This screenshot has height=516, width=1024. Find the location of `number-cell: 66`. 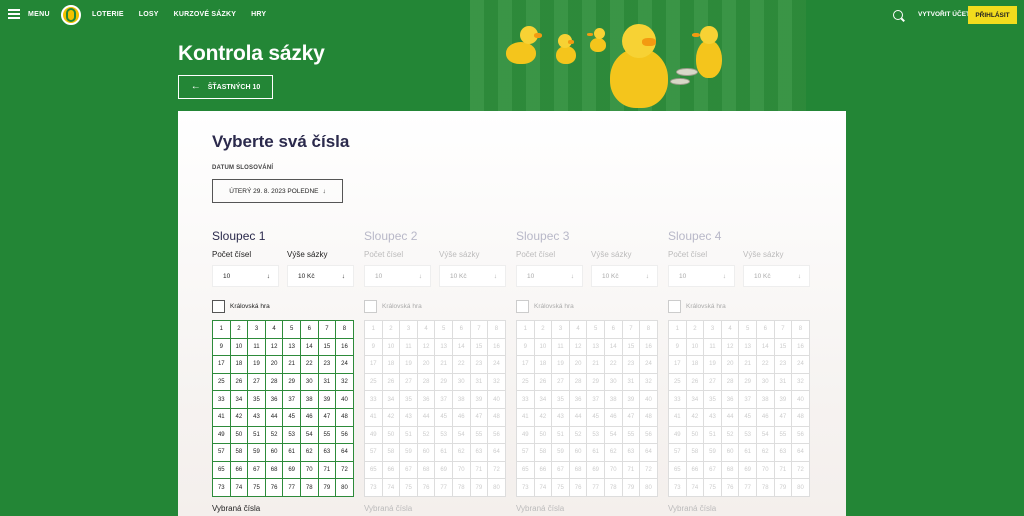

number-cell: 66 is located at coordinates (239, 470).